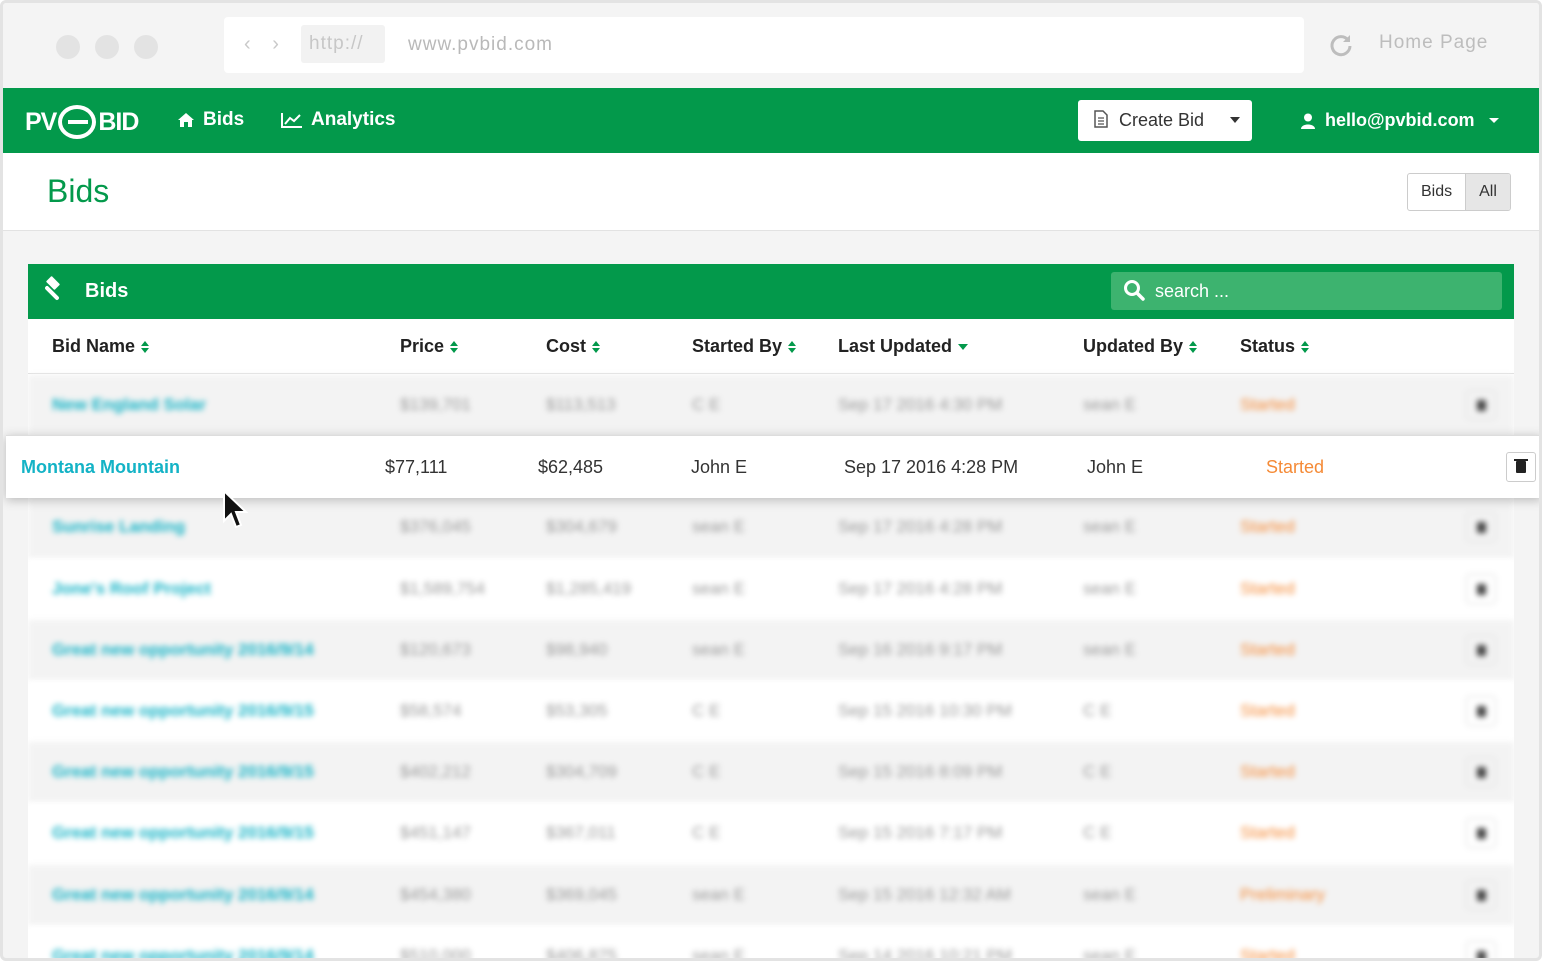 This screenshot has width=1542, height=961. Describe the element at coordinates (1320, 291) in the screenshot. I see `search-input` at that location.